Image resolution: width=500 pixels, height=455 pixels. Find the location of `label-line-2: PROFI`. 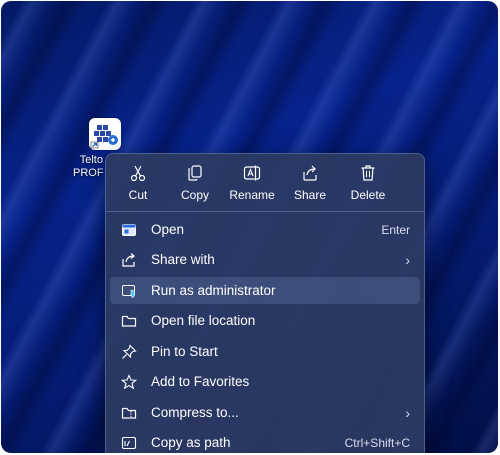

label-line-2: PROFI is located at coordinates (88, 173).